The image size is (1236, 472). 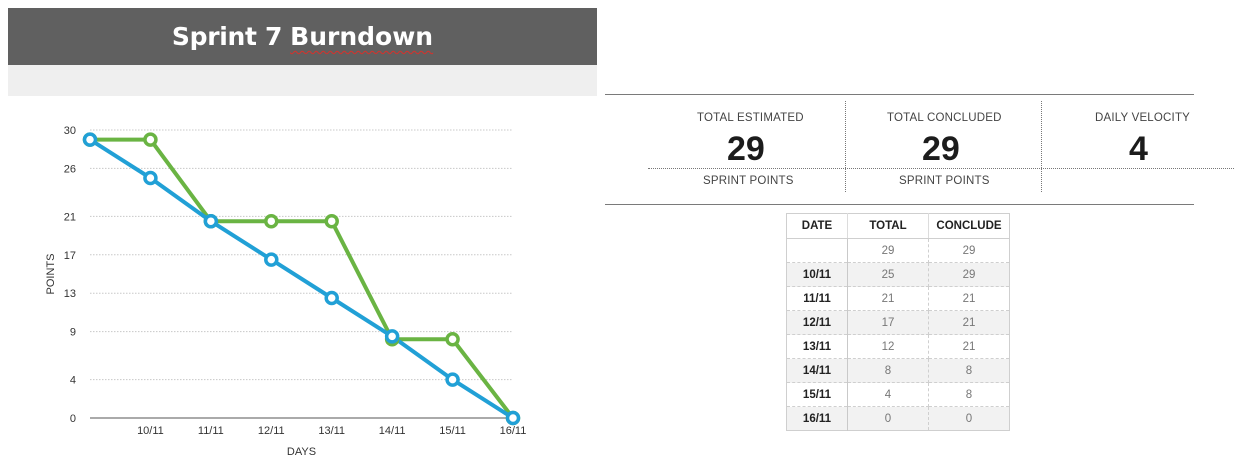 I want to click on cell-total: 4, so click(x=888, y=394).